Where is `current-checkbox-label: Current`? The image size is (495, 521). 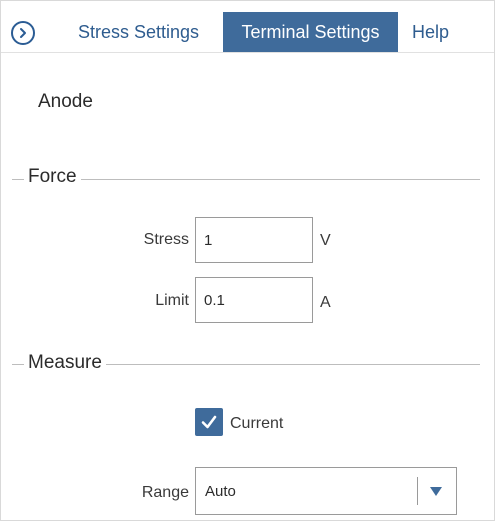 current-checkbox-label: Current is located at coordinates (256, 424).